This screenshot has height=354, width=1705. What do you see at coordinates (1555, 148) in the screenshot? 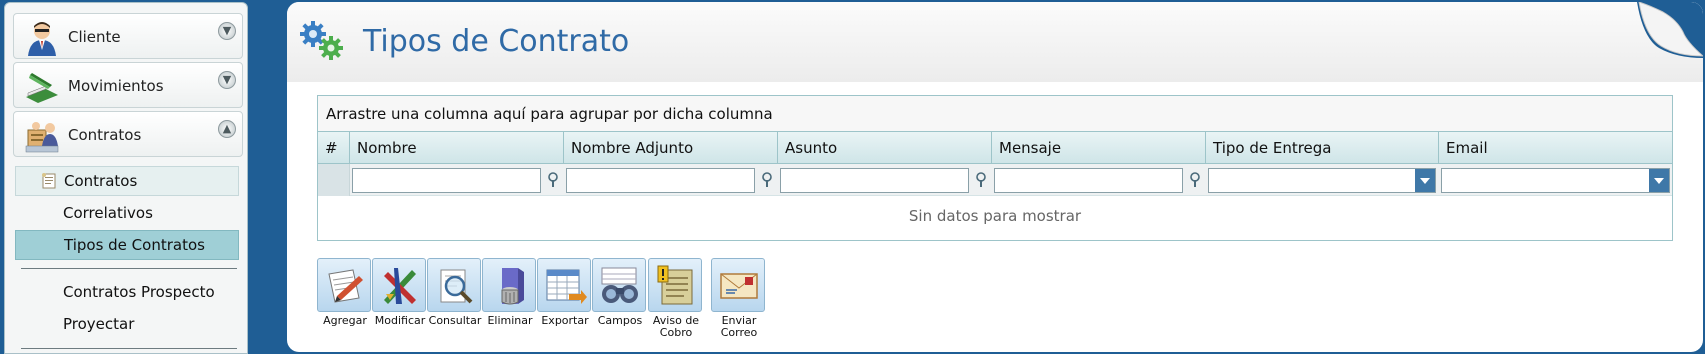
I see `column-header-email: Email` at bounding box center [1555, 148].